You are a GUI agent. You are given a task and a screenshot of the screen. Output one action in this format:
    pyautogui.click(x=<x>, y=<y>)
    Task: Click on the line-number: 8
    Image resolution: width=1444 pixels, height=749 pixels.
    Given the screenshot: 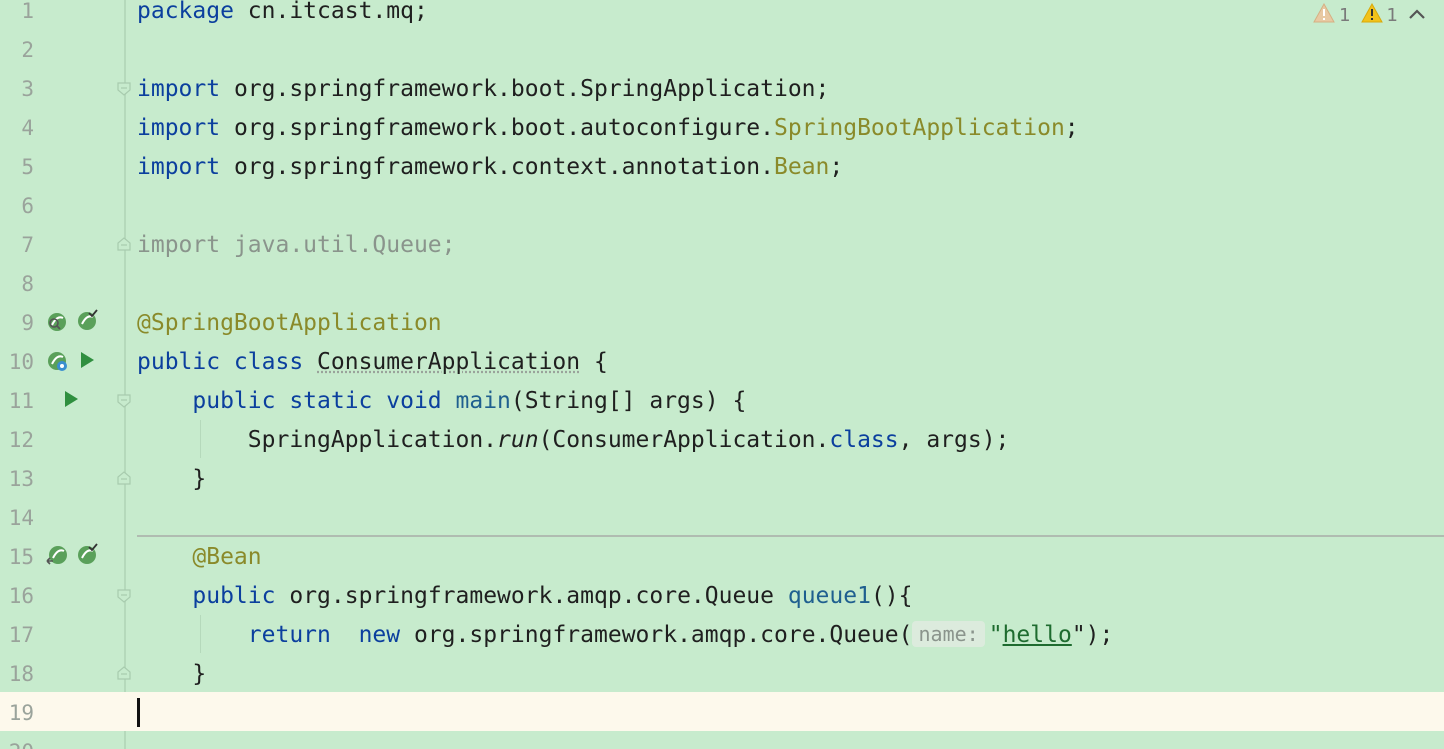 What is the action you would take?
    pyautogui.click(x=27, y=284)
    